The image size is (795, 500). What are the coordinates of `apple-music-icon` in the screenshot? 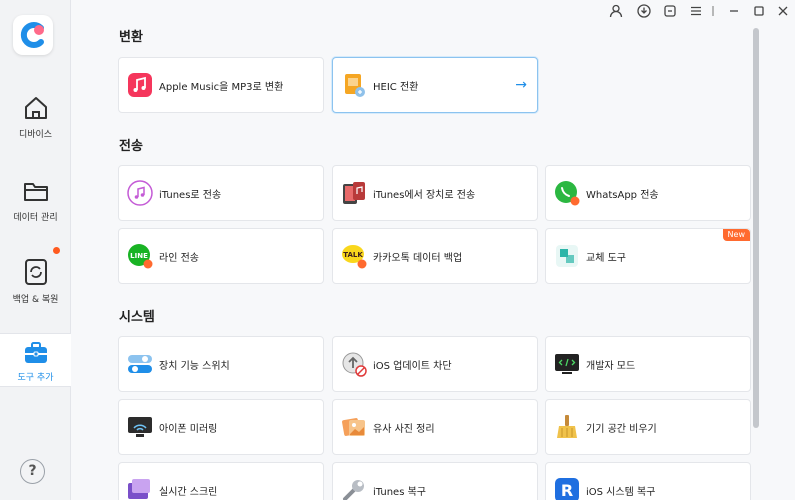 It's located at (140, 85).